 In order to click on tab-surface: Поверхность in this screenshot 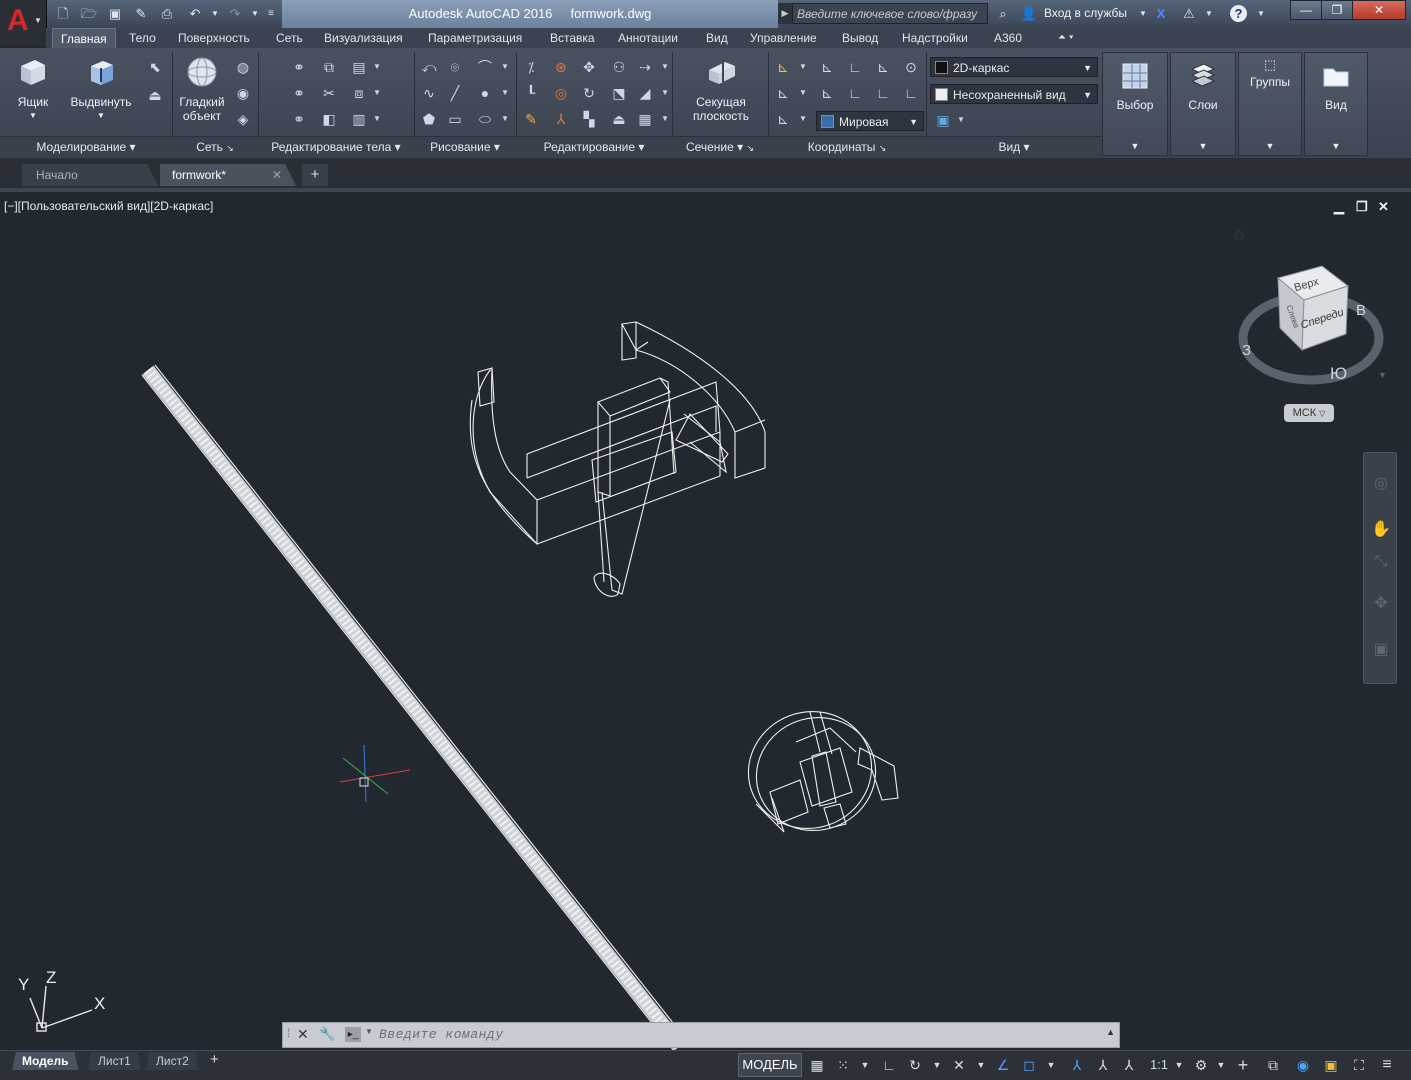, I will do `click(214, 38)`.